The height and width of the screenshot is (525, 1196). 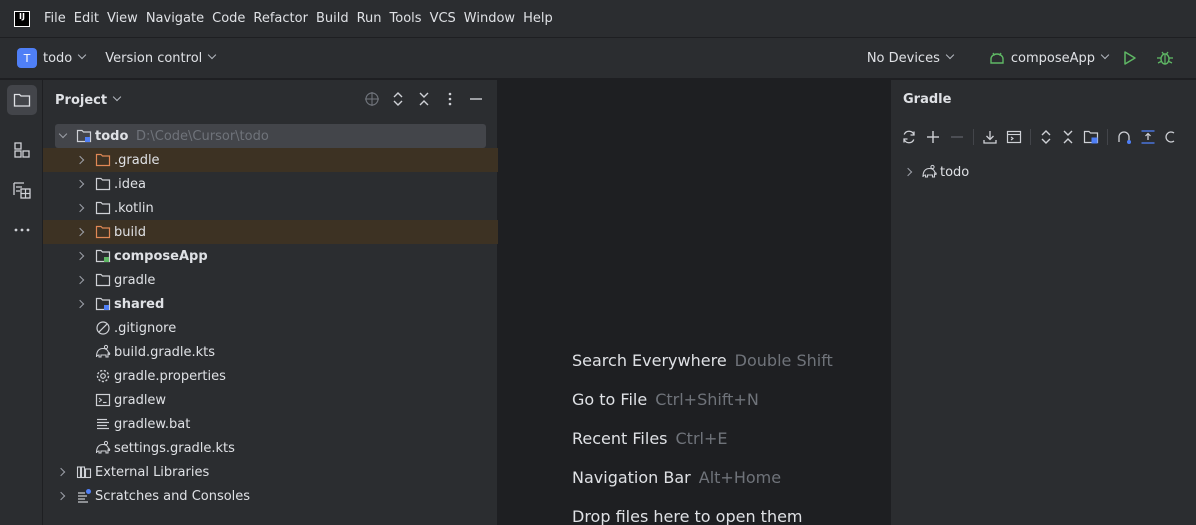 I want to click on resource-manager-button, so click(x=22, y=190).